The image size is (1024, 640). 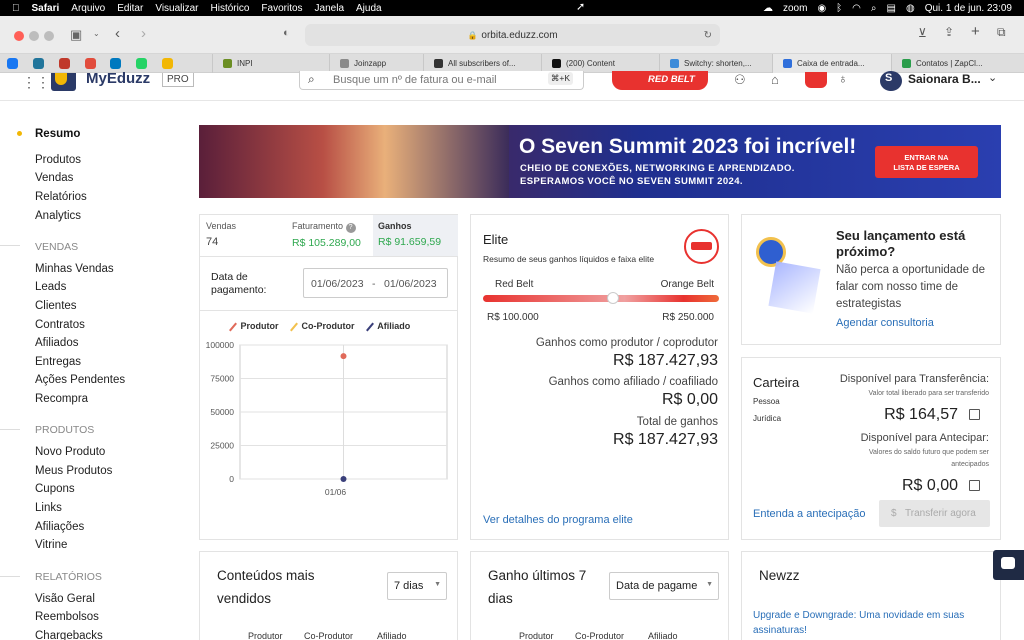 What do you see at coordinates (708, 35) in the screenshot?
I see `reload-icon: ↻` at bounding box center [708, 35].